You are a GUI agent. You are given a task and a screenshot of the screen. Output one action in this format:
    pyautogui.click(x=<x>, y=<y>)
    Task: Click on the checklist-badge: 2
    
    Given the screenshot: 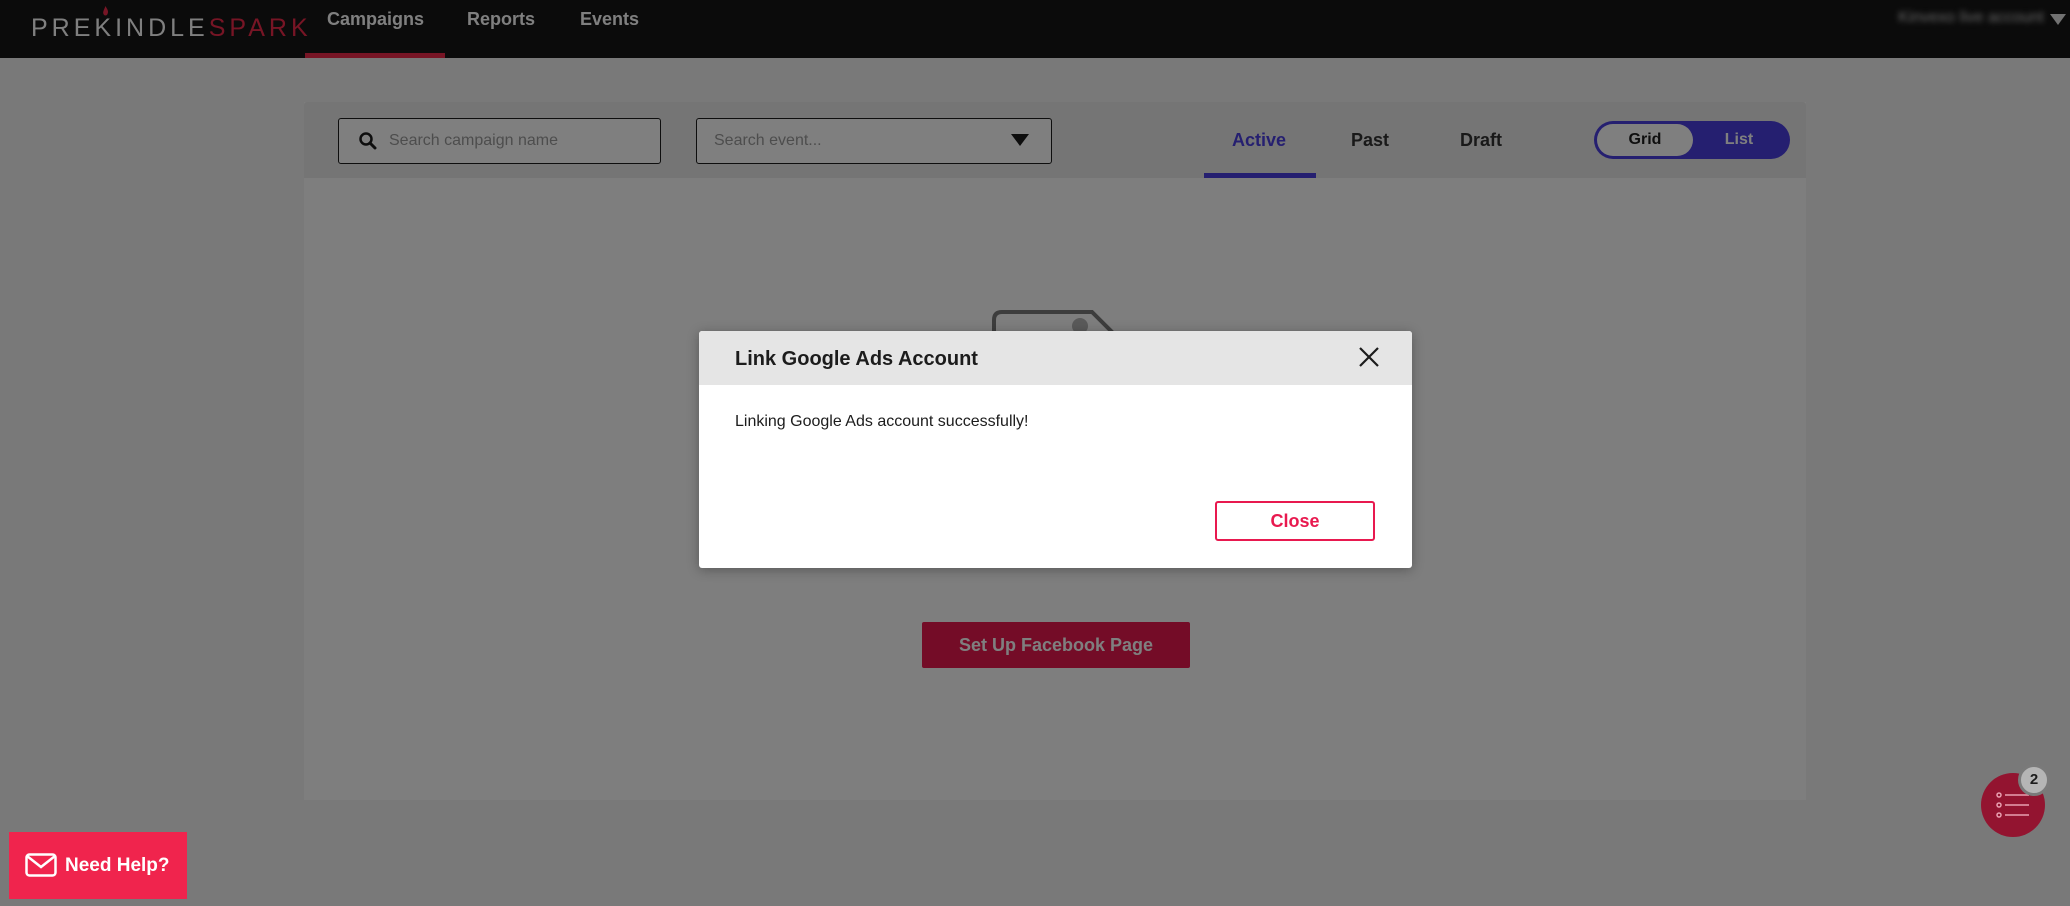 What is the action you would take?
    pyautogui.click(x=2034, y=780)
    